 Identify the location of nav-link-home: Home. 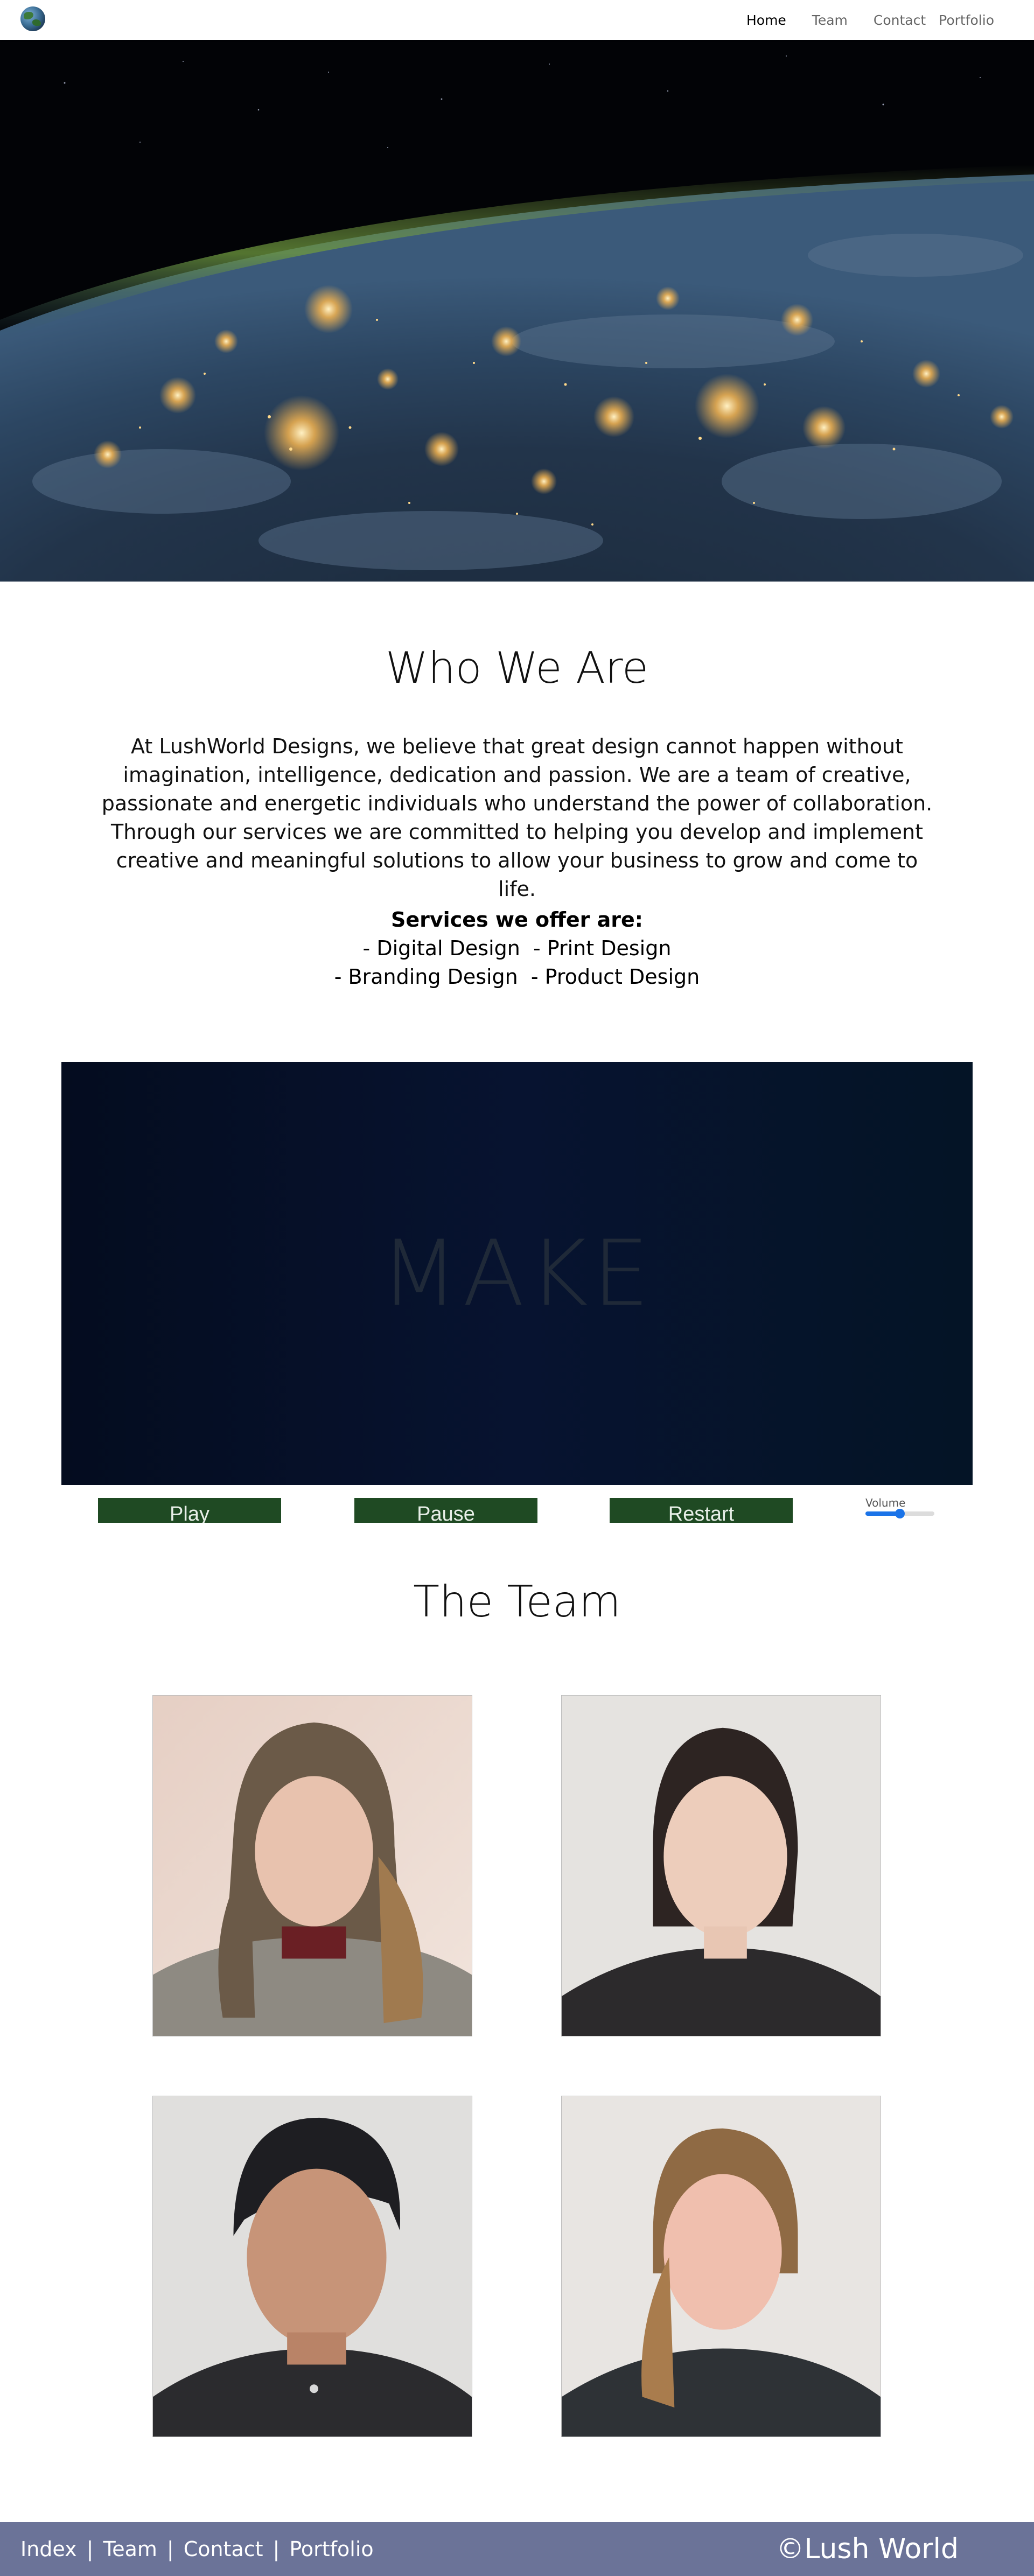
(766, 20).